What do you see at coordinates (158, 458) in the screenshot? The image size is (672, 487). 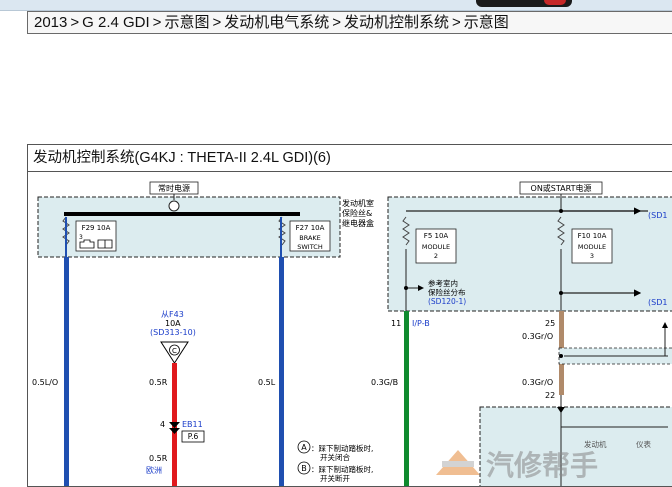 I see `wire-label-r2: 0.5R` at bounding box center [158, 458].